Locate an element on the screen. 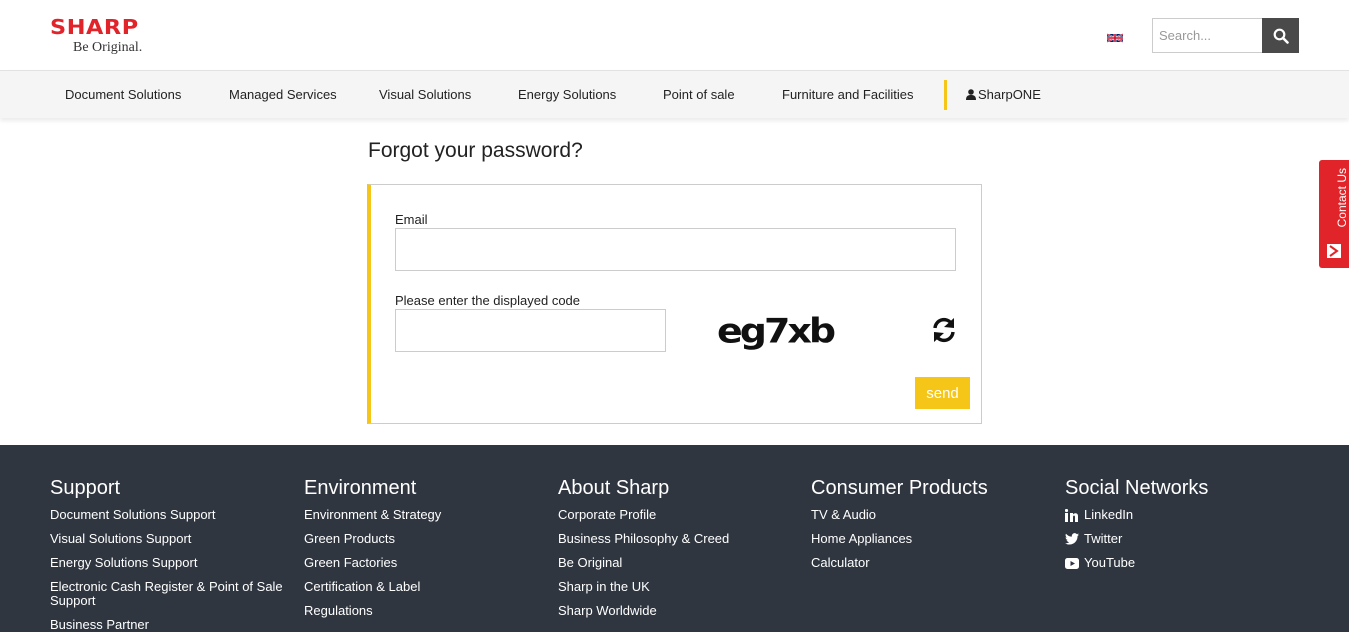 This screenshot has width=1349, height=642. refresh-icon is located at coordinates (944, 330).